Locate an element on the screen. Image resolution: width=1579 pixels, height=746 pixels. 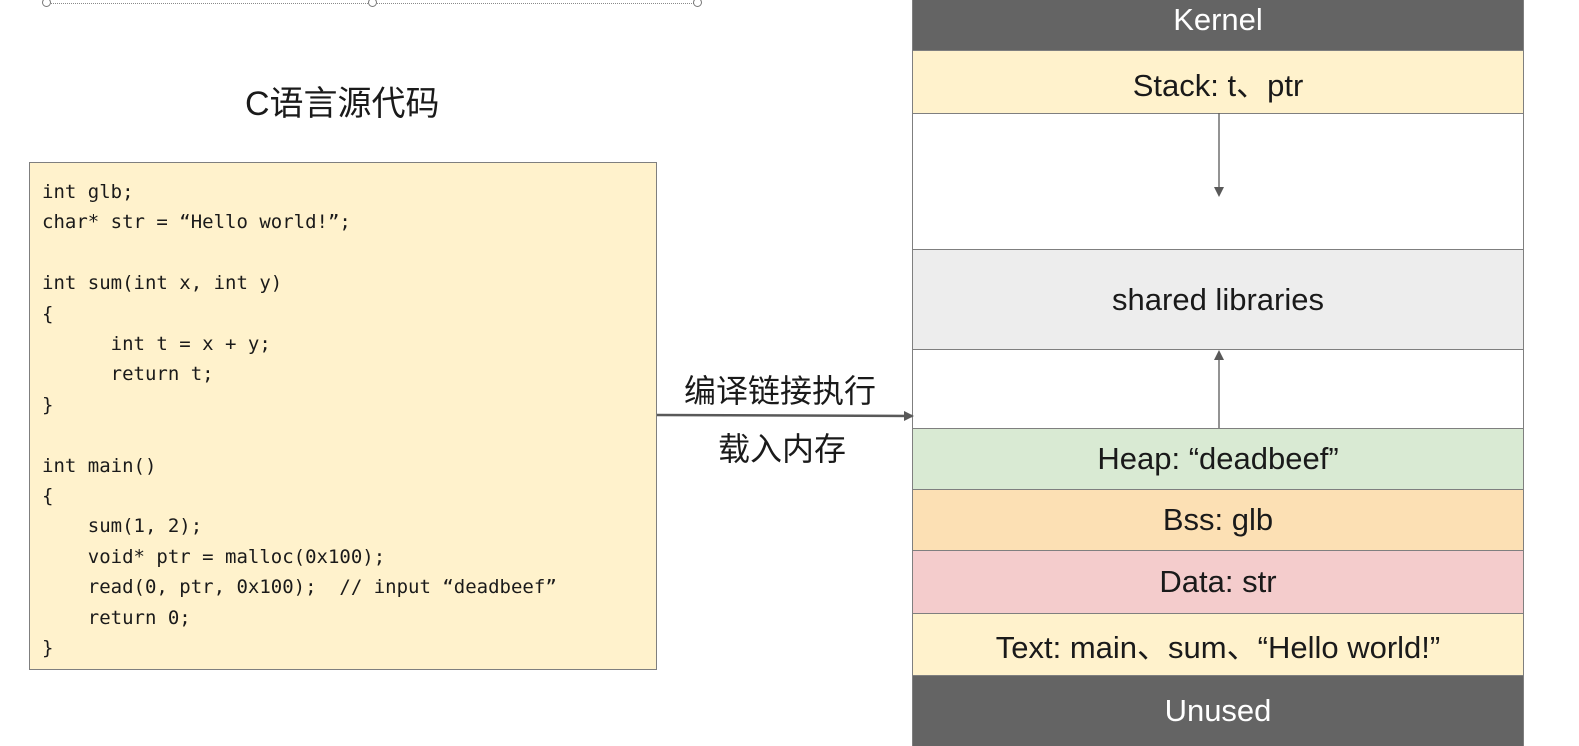
load-arrow is located at coordinates (785, 415).